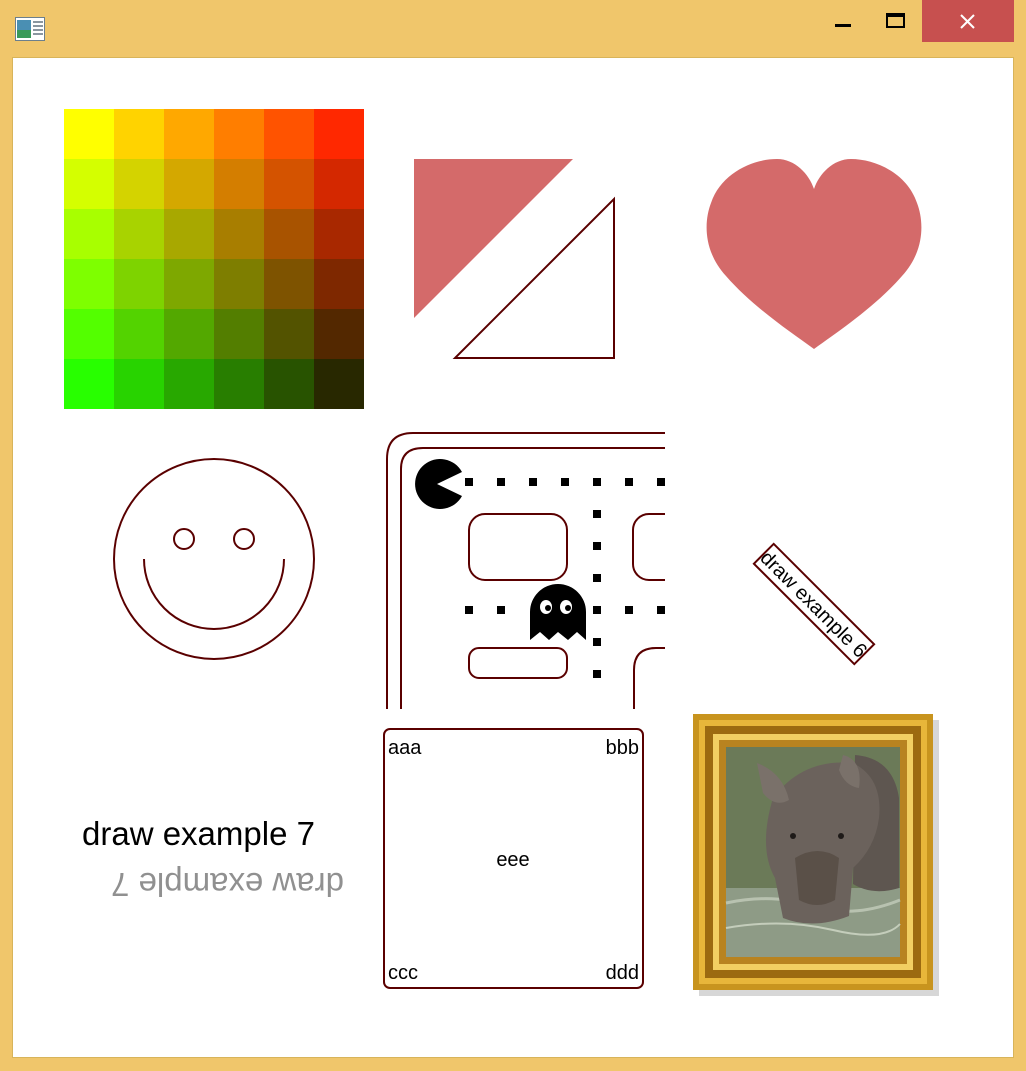 Image resolution: width=1026 pixels, height=1071 pixels. I want to click on rotated-label-box: draw example 6, so click(814, 604).